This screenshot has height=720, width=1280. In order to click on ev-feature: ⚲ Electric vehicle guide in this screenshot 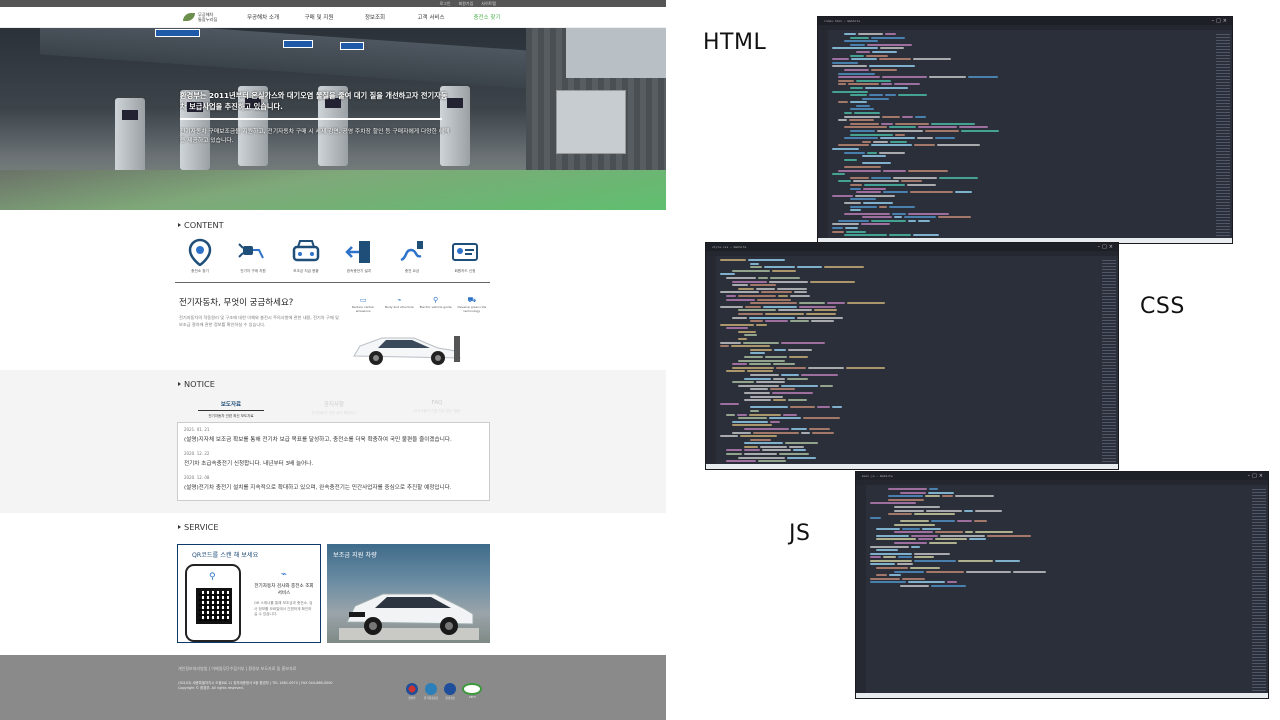, I will do `click(436, 304)`.